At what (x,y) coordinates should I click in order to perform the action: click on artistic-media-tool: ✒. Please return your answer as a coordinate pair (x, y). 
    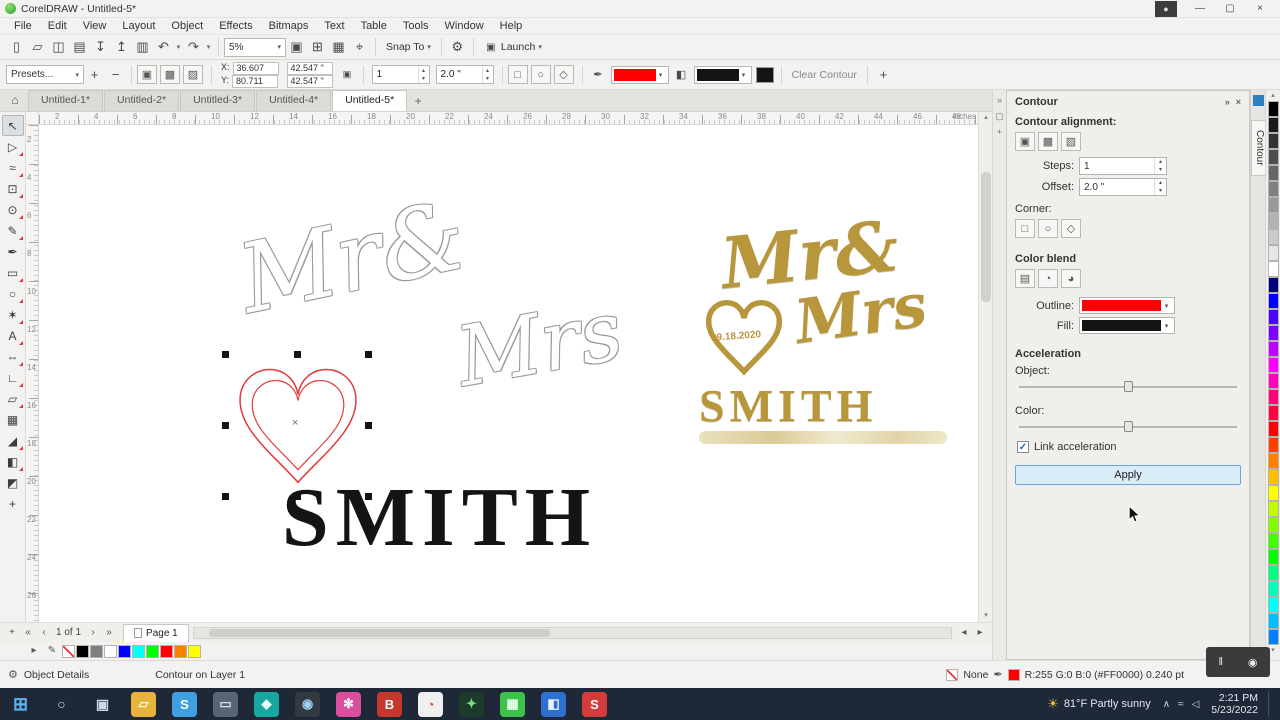
    Looking at the image, I should click on (13, 251).